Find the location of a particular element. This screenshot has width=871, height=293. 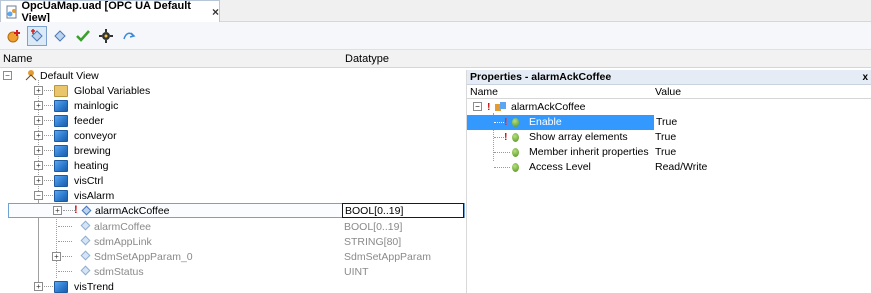

tag-add-icon is located at coordinates (37, 35).